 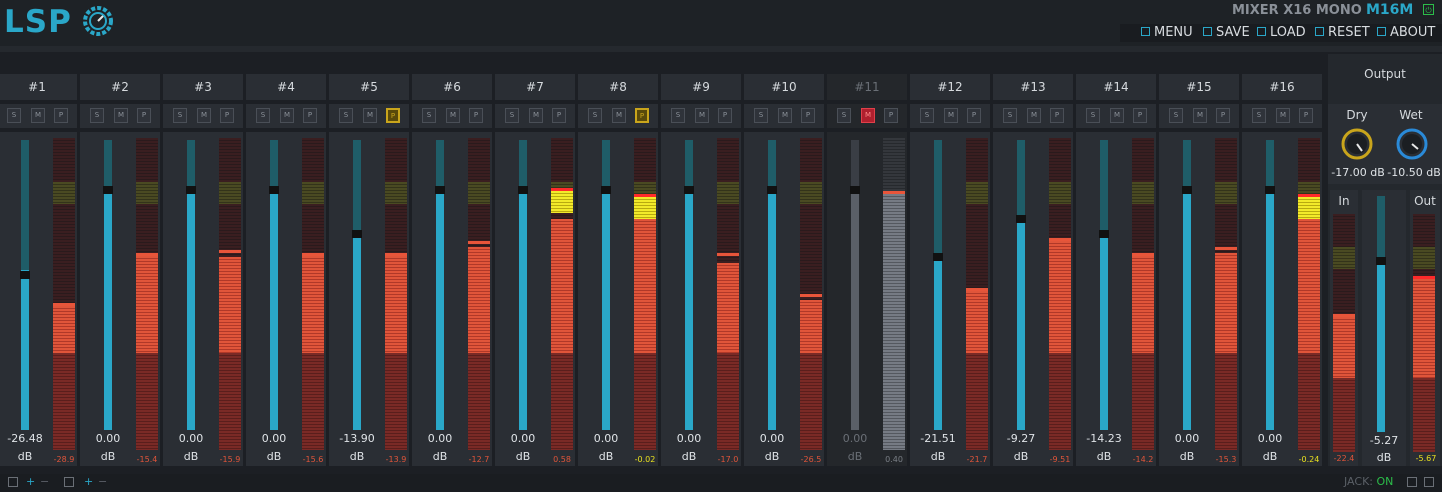 I want to click on font-zoom-in-button: +, so click(x=88, y=481).